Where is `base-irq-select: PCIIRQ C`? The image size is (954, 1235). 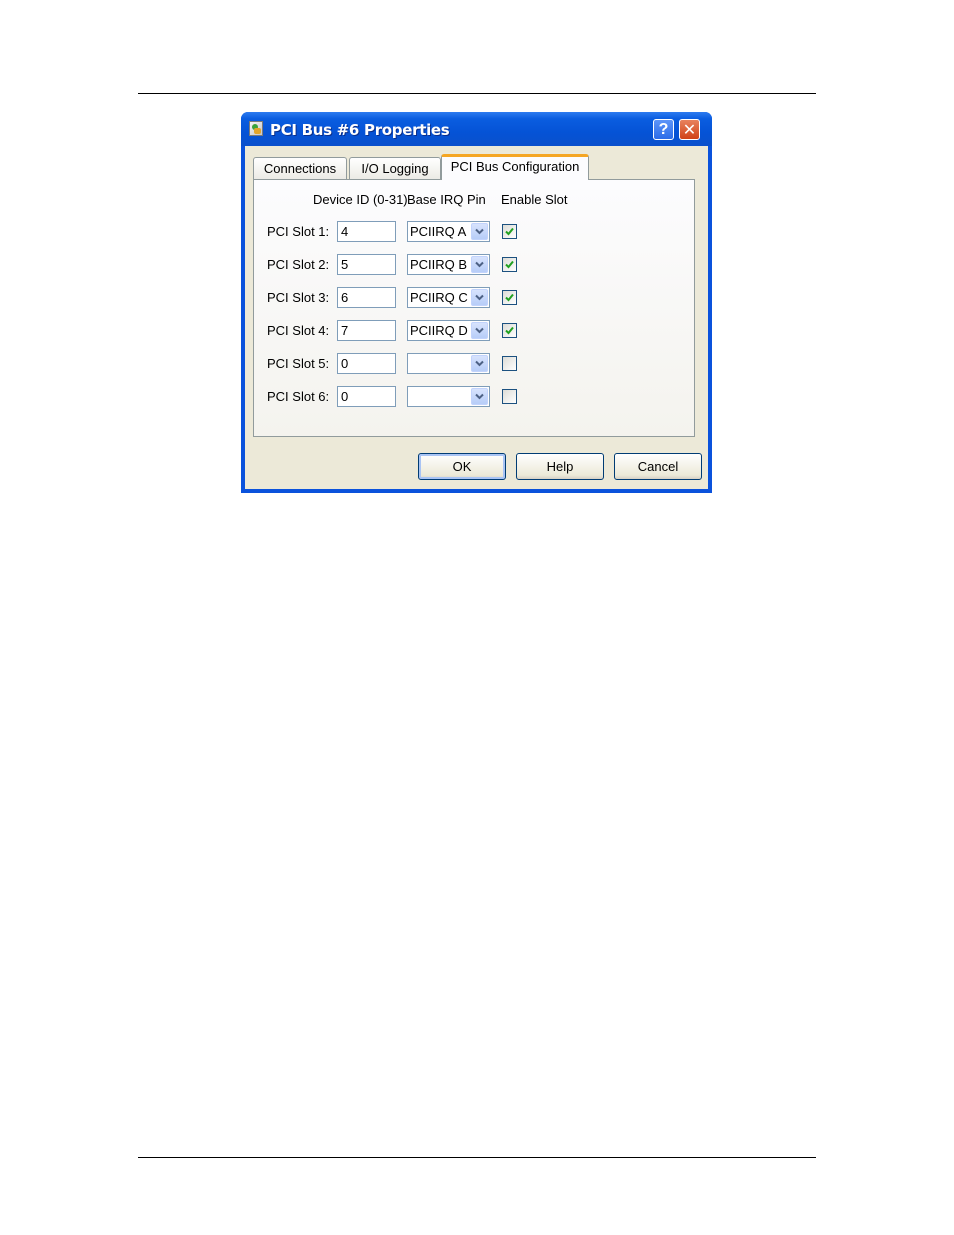
base-irq-select: PCIIRQ C is located at coordinates (448, 297).